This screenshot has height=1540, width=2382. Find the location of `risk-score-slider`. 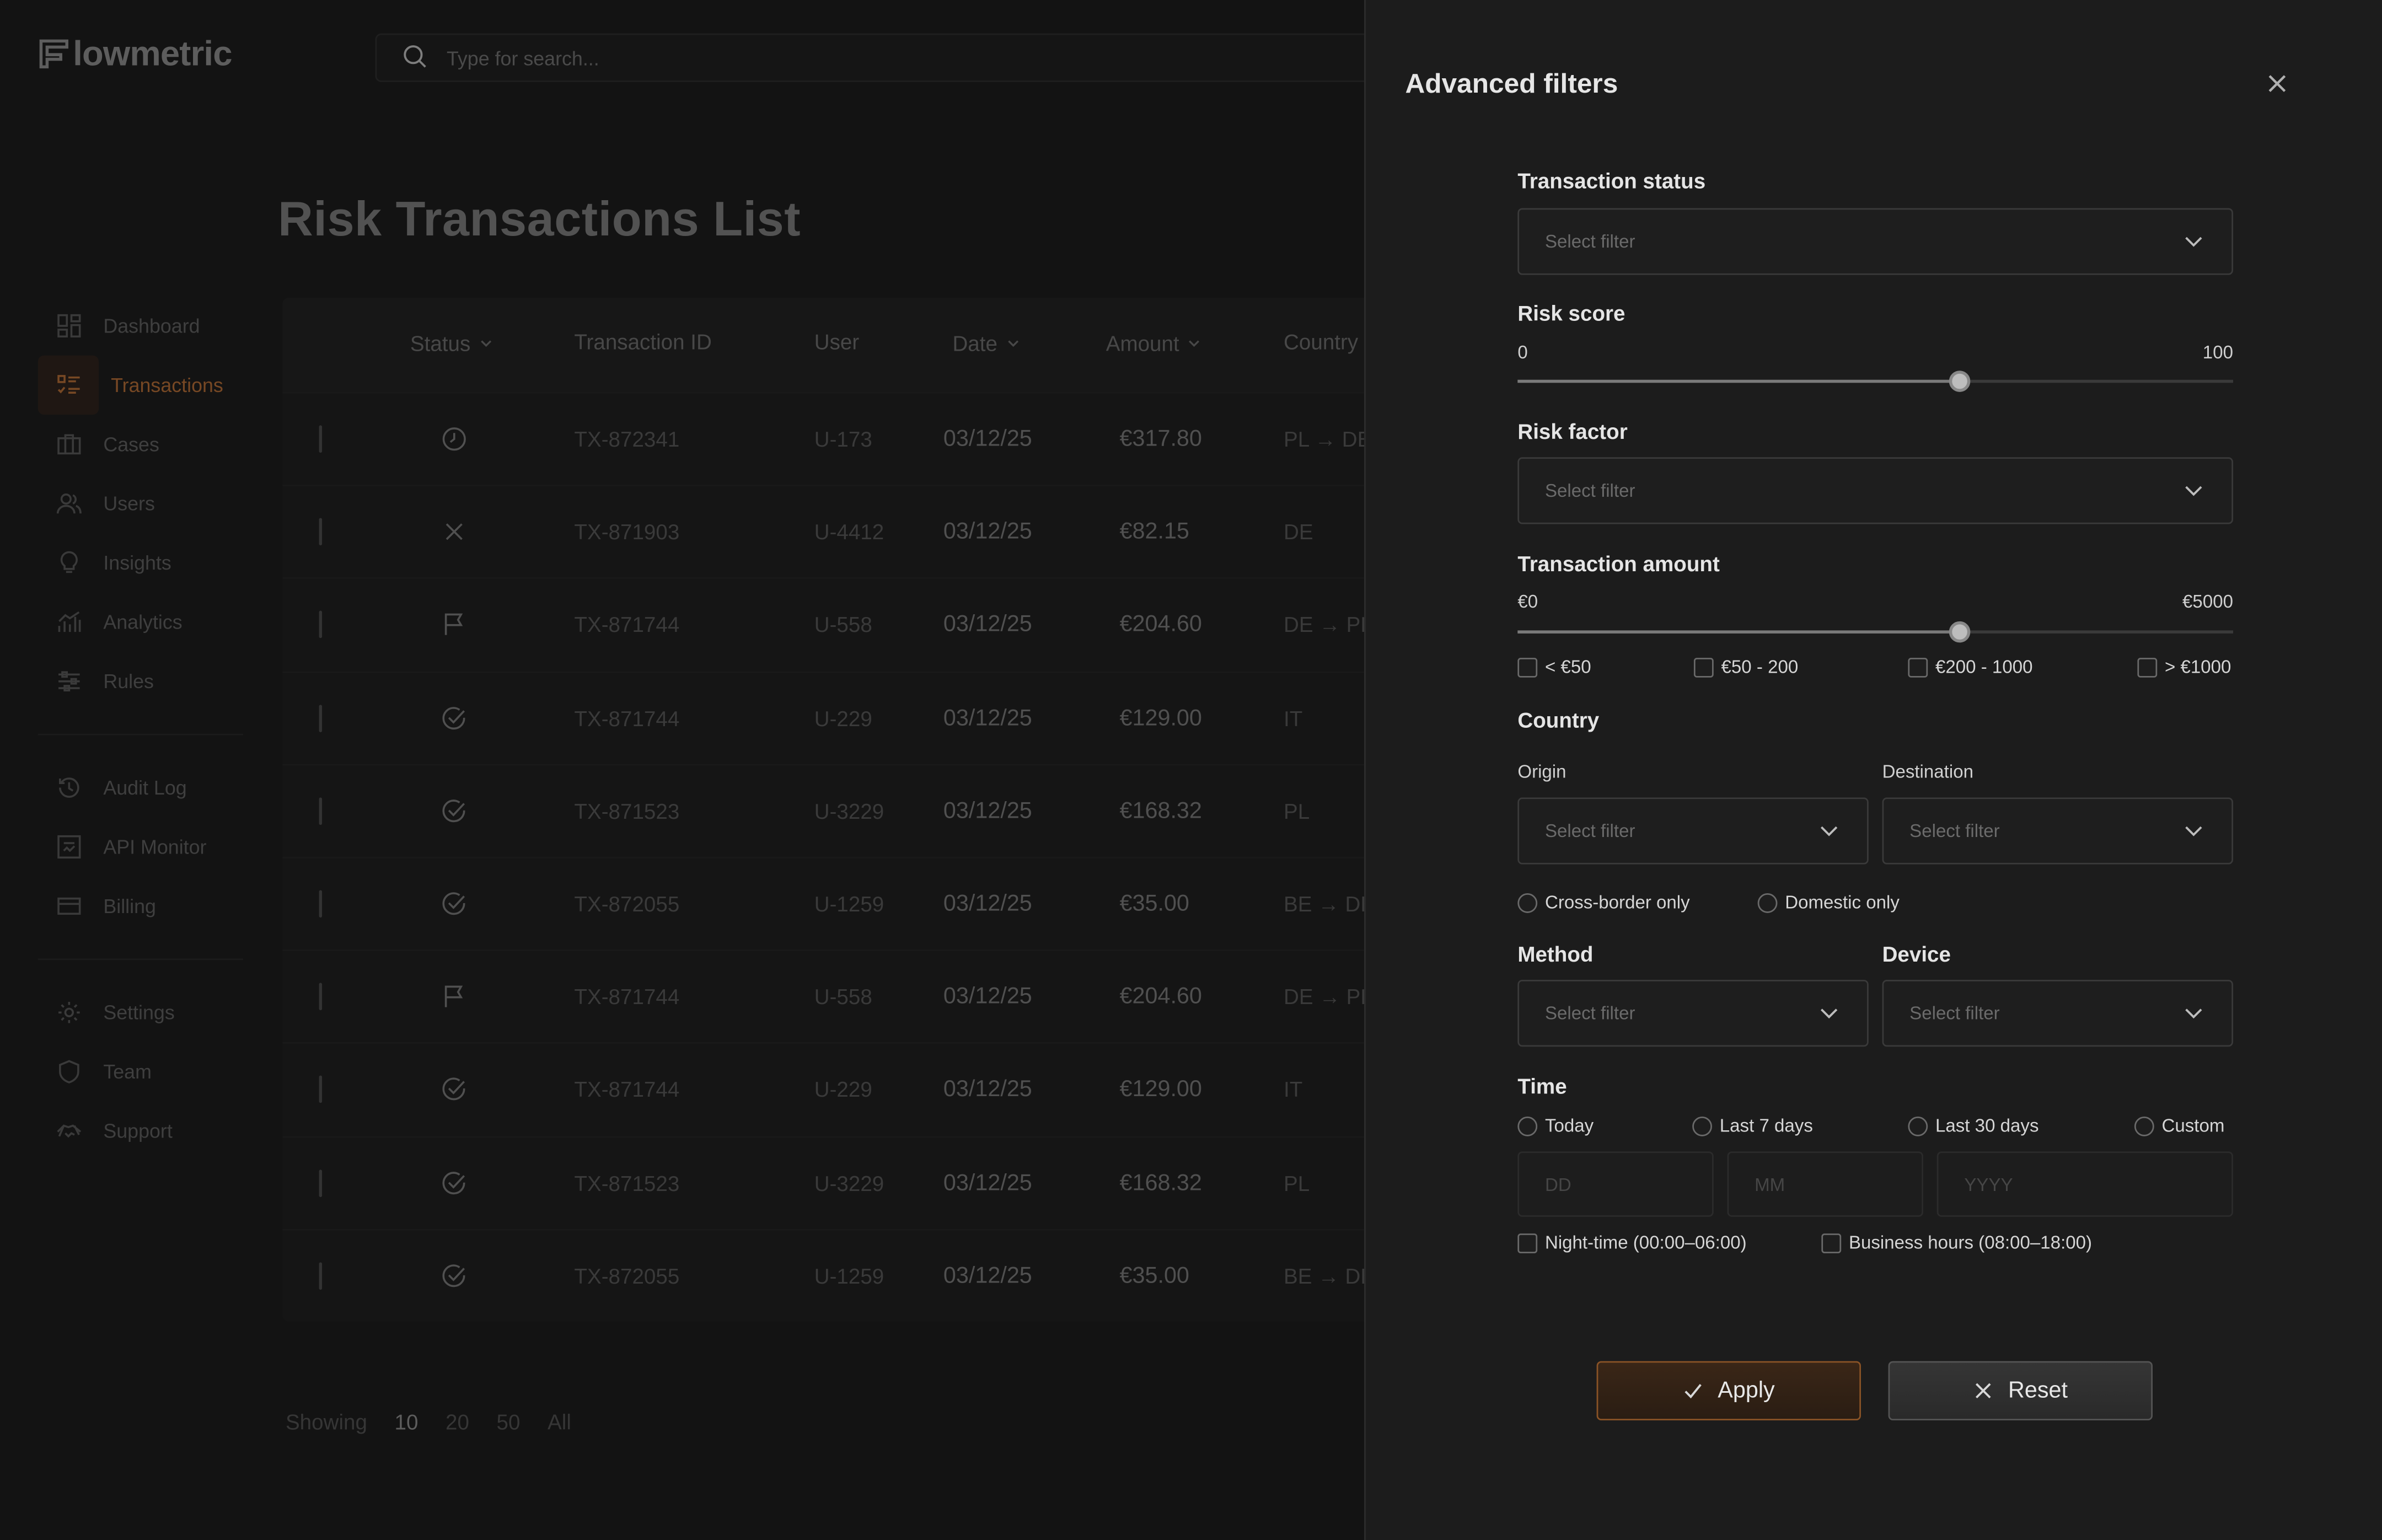

risk-score-slider is located at coordinates (1875, 381).